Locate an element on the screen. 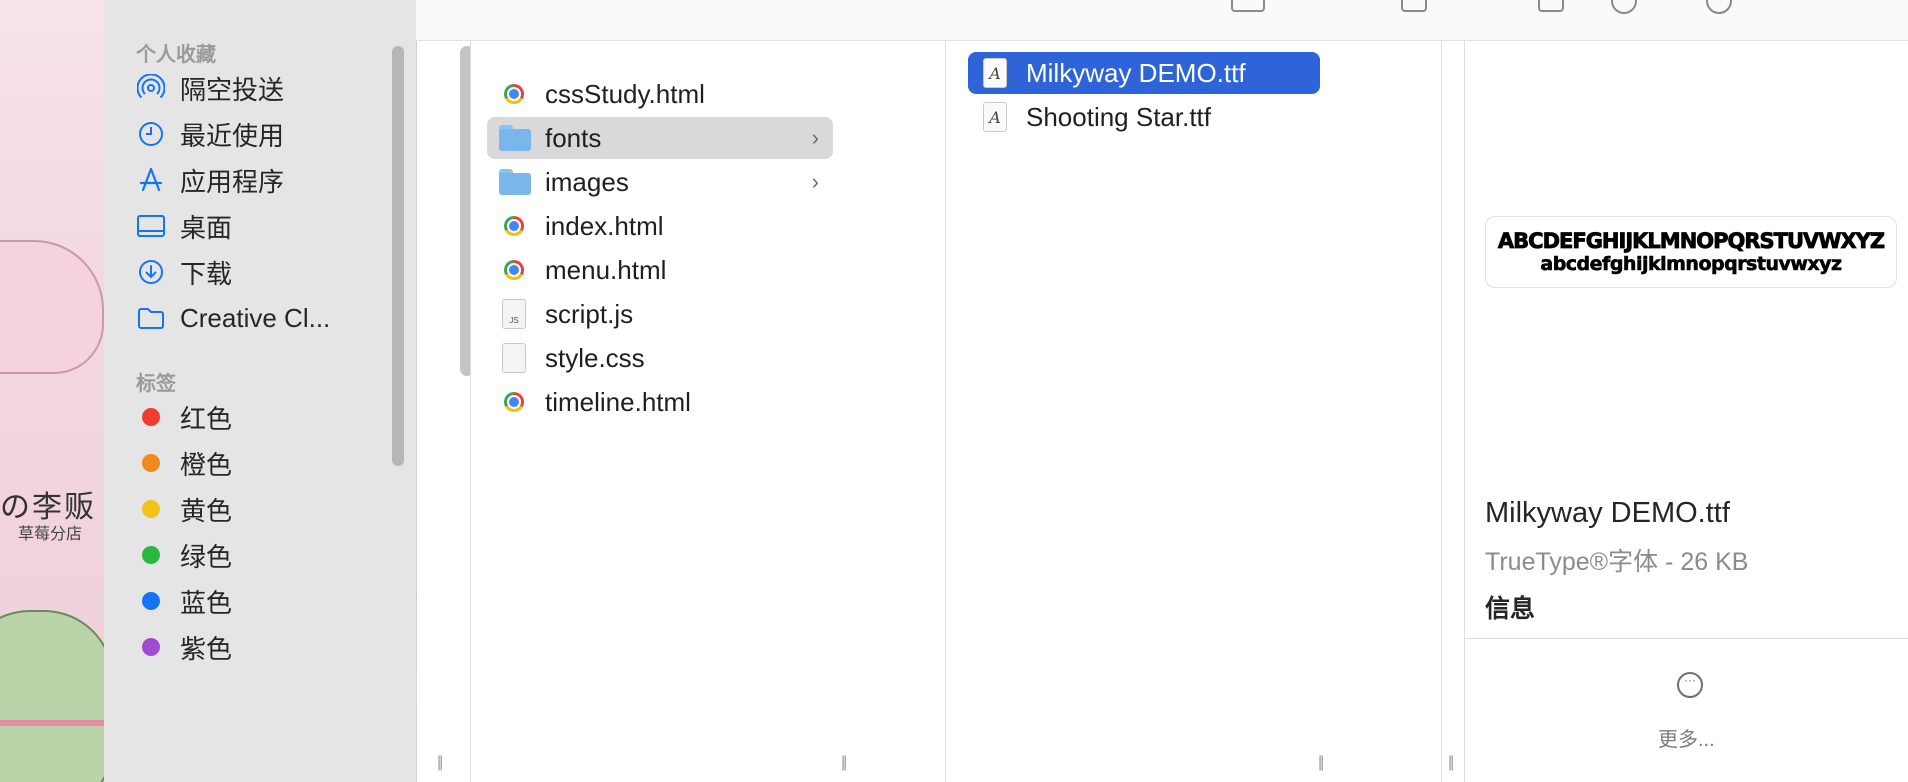 This screenshot has height=782, width=1908. divider is located at coordinates (1686, 638).